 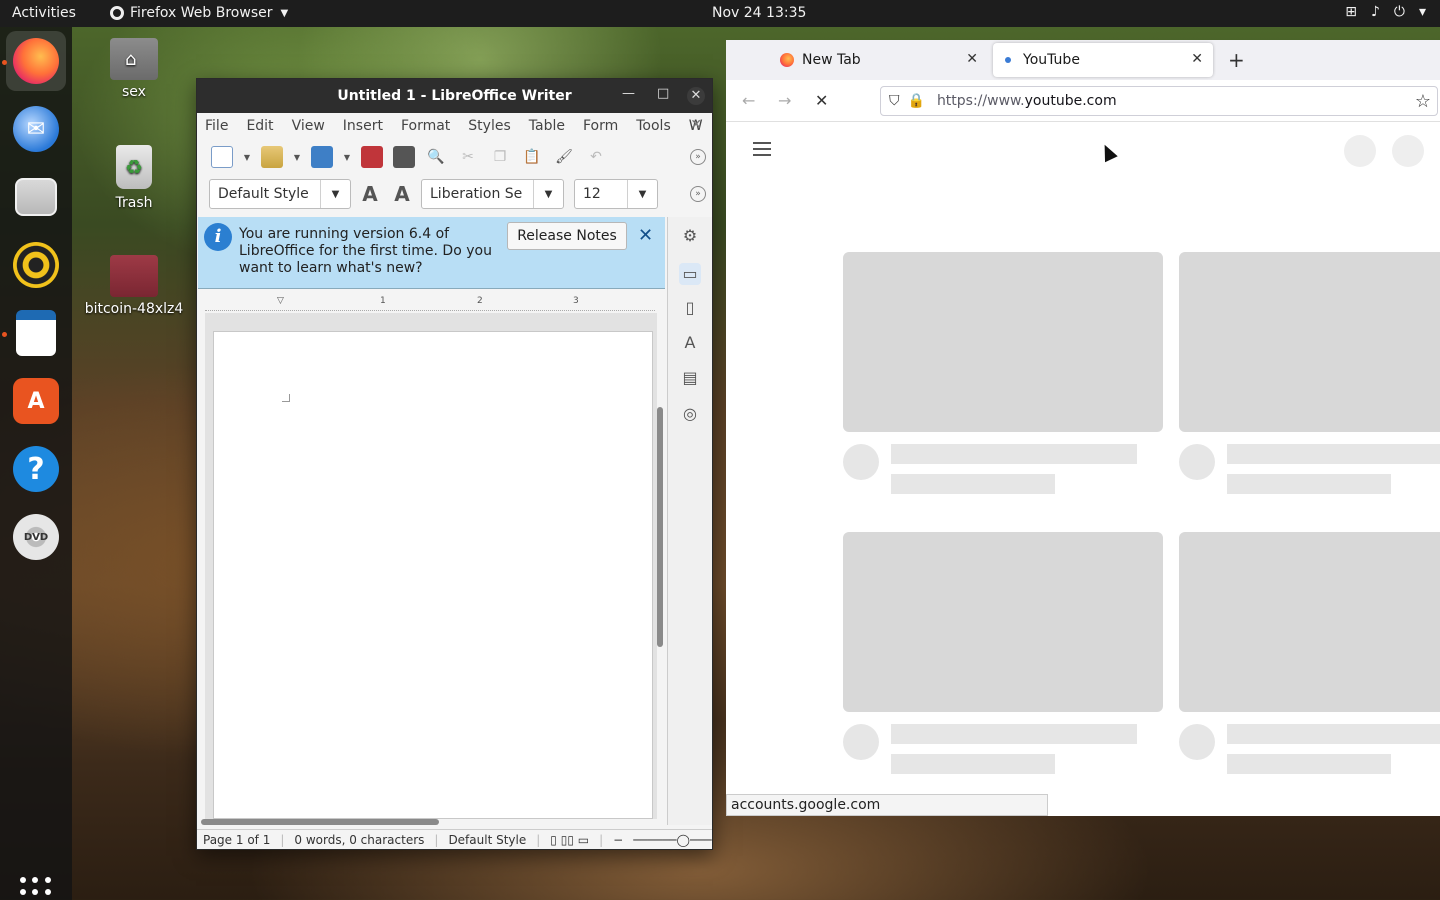 What do you see at coordinates (134, 167) in the screenshot?
I see `trash-icon: ♻` at bounding box center [134, 167].